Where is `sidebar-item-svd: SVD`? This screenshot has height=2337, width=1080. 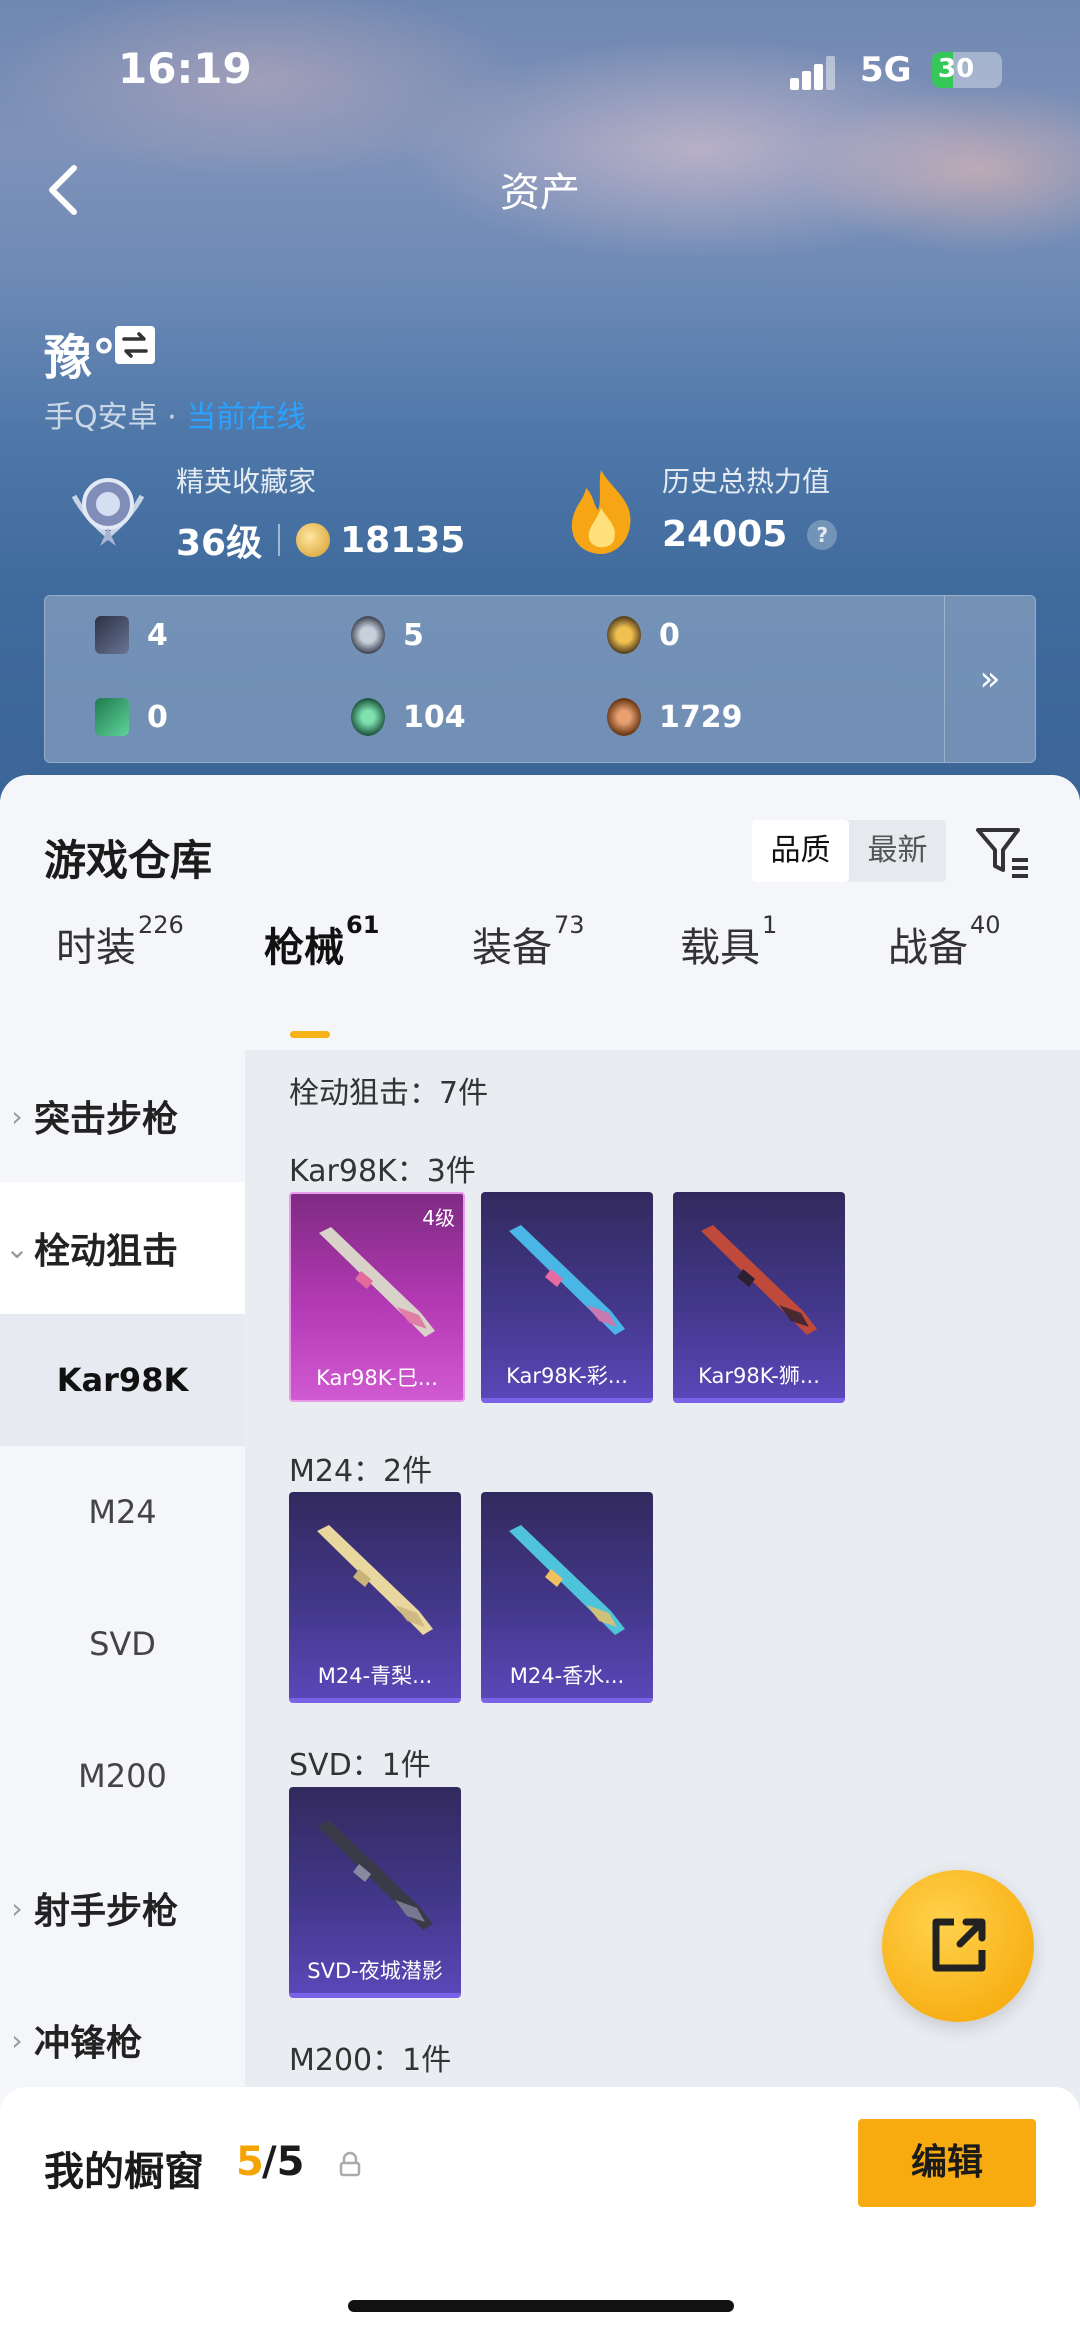 sidebar-item-svd: SVD is located at coordinates (122, 1644).